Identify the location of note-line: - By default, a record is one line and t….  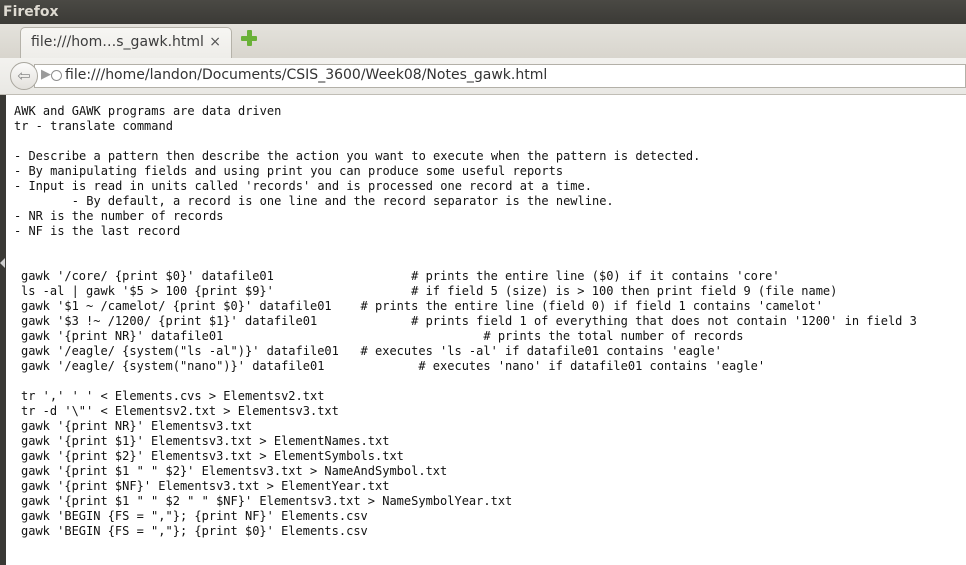
(314, 201).